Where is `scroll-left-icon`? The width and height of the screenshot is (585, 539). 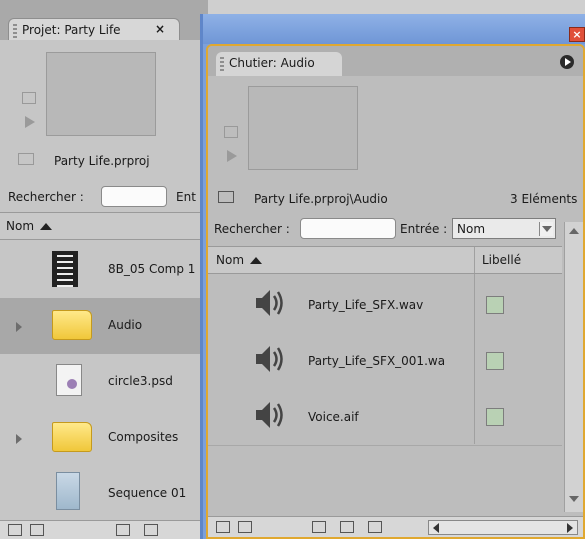
scroll-left-icon is located at coordinates (436, 528).